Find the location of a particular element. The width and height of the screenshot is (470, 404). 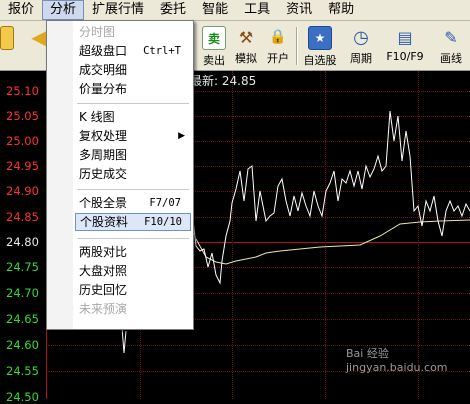

lock-icon: 🔒 is located at coordinates (278, 37).